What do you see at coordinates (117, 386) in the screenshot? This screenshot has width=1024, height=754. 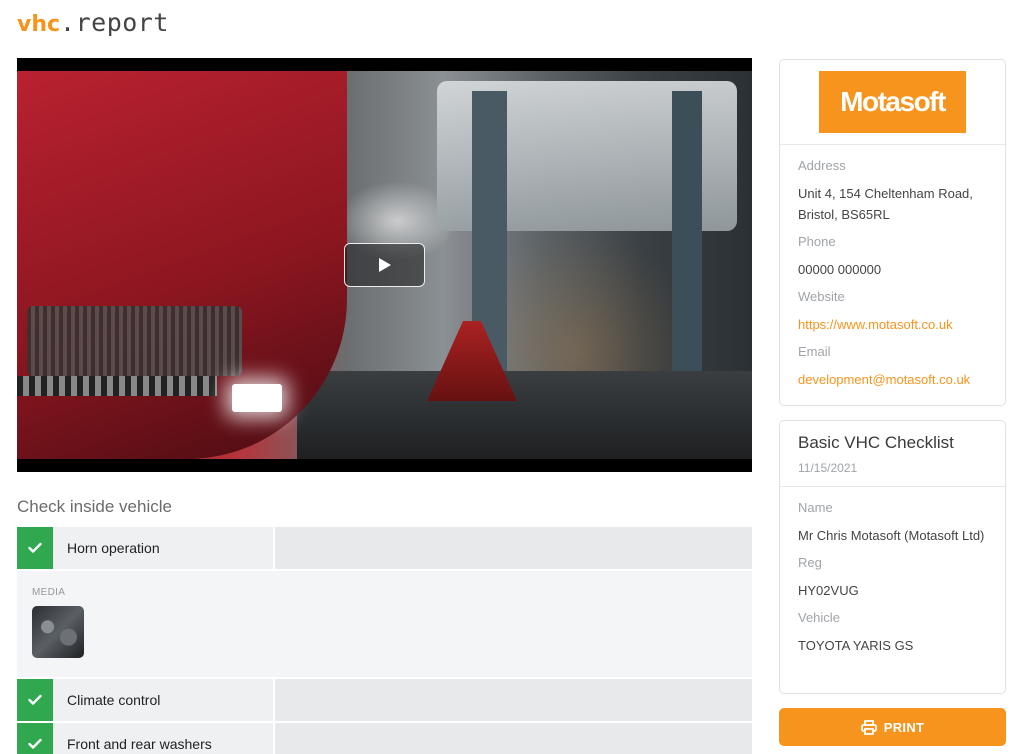 I see `video-scene-lightbar` at bounding box center [117, 386].